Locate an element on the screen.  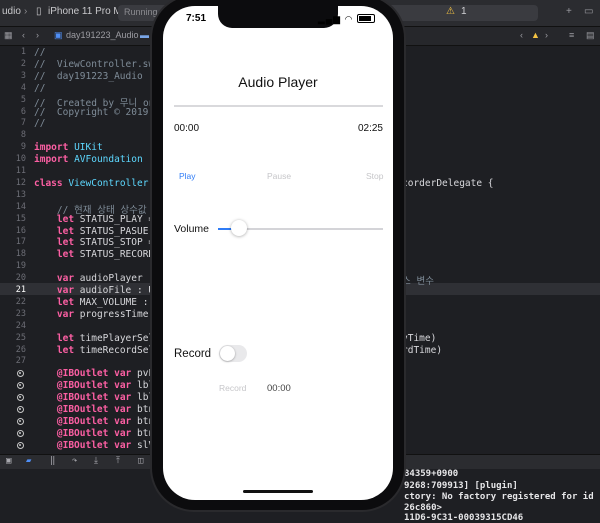
line-number: 4 is located at coordinates (23, 87).